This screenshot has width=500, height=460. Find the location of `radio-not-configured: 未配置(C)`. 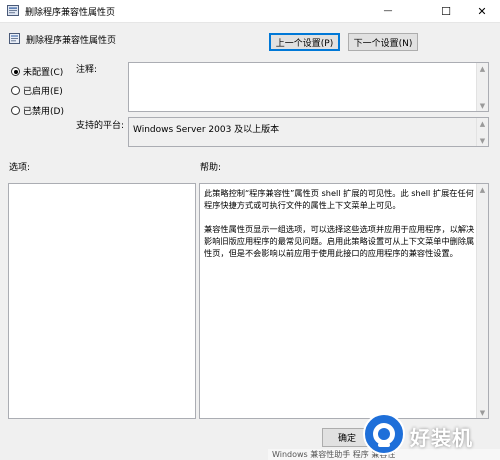

radio-not-configured: 未配置(C) is located at coordinates (37, 71).